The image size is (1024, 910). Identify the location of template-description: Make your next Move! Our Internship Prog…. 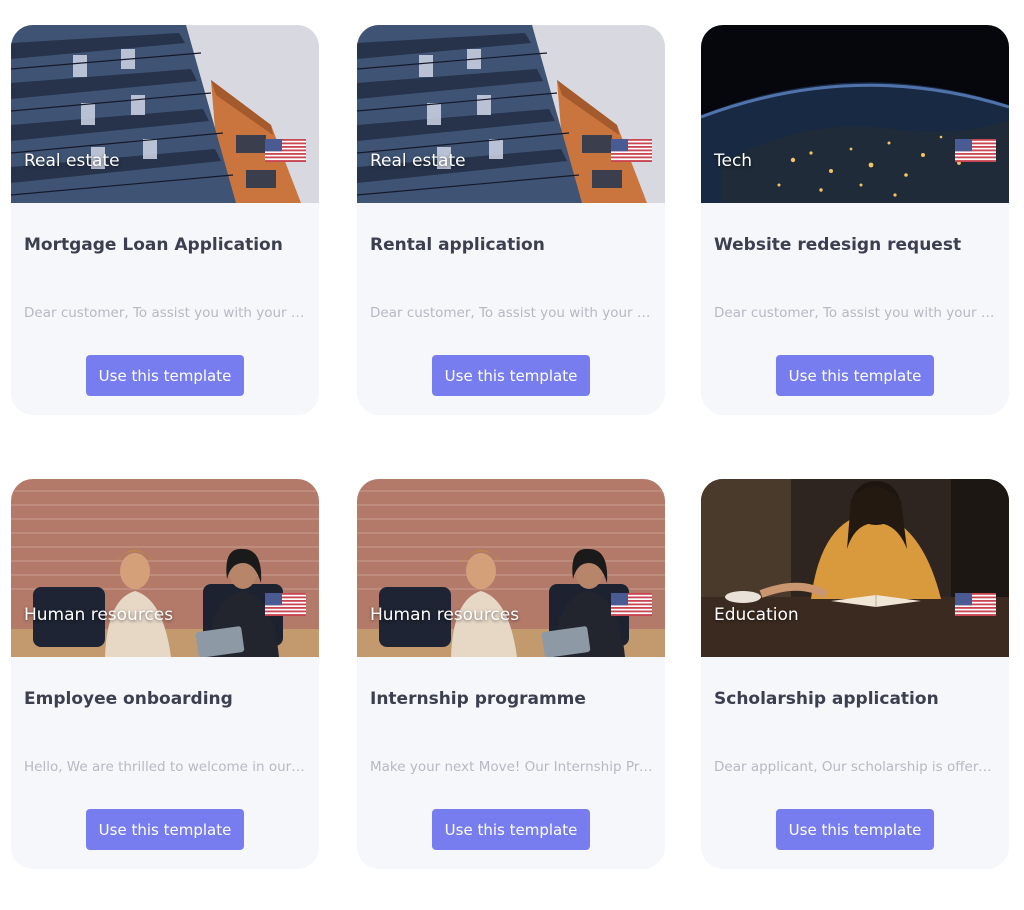
(512, 767).